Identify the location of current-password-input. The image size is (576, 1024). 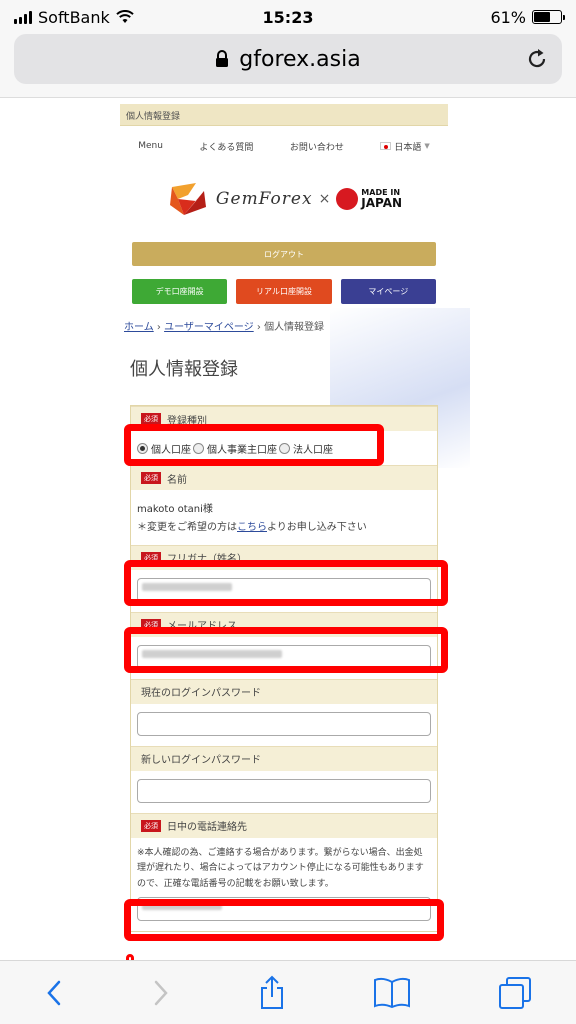
(284, 723).